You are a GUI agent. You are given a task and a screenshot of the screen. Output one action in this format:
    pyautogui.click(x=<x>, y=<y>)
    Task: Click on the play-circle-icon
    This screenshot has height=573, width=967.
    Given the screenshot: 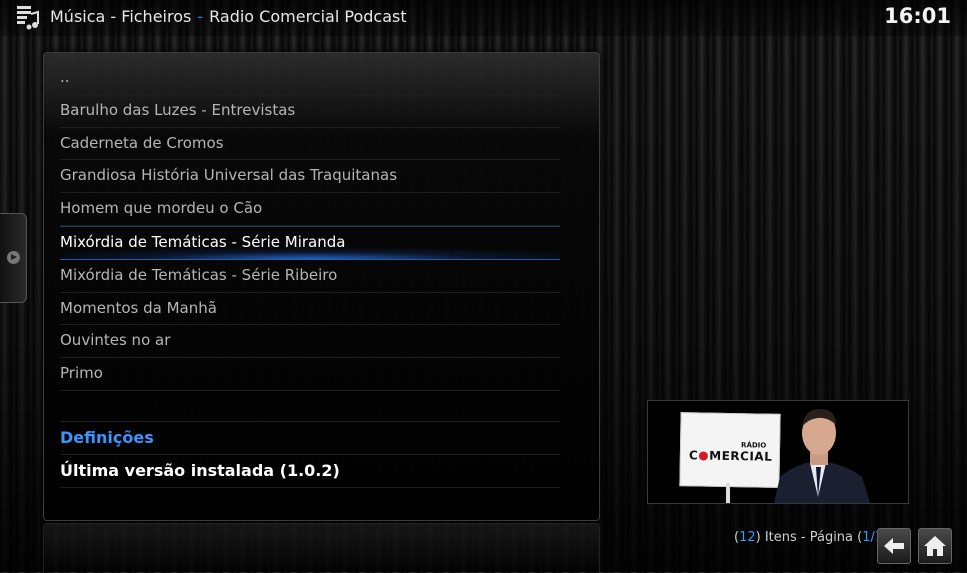 What is the action you would take?
    pyautogui.click(x=13, y=257)
    